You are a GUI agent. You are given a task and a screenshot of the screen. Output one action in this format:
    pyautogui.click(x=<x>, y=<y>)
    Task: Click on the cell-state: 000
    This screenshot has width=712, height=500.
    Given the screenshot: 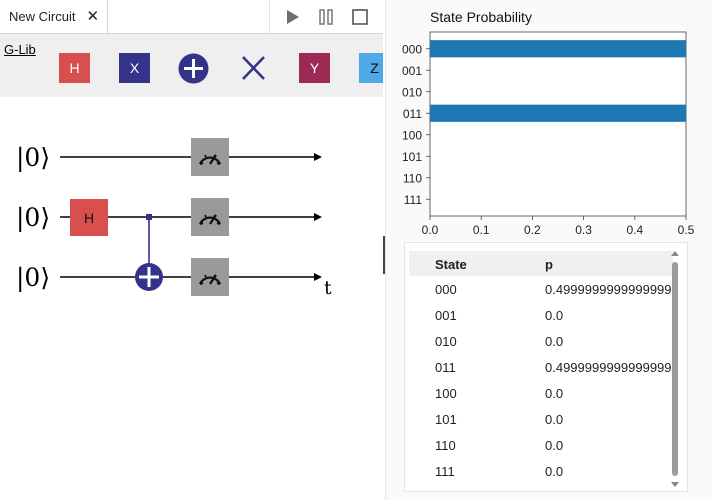 What is the action you would take?
    pyautogui.click(x=446, y=289)
    